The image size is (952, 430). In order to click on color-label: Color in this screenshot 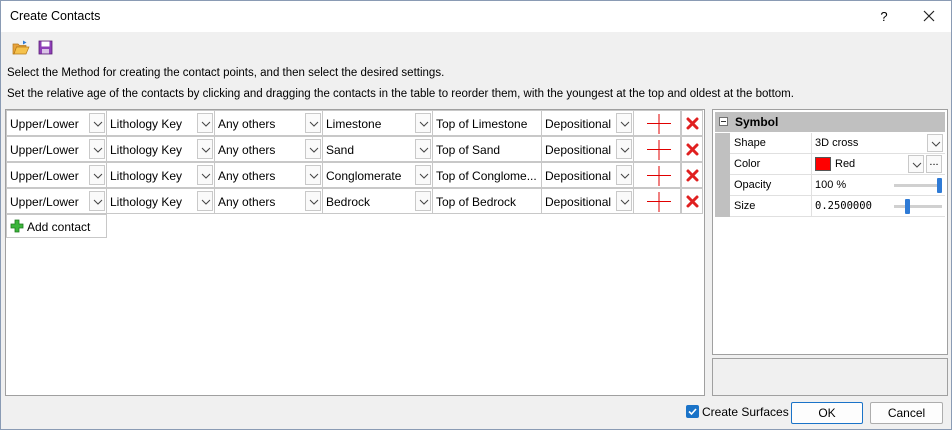, I will do `click(747, 164)`.